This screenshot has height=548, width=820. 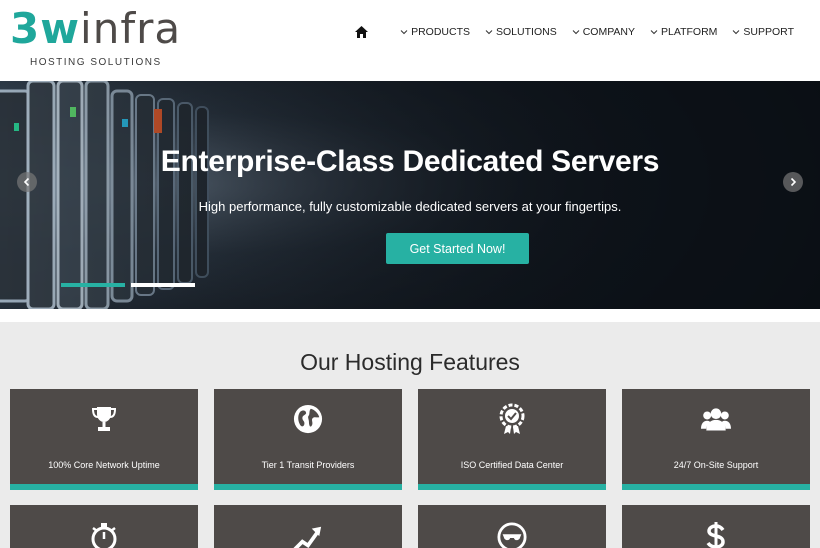 What do you see at coordinates (104, 534) in the screenshot?
I see `stopwatch-icon` at bounding box center [104, 534].